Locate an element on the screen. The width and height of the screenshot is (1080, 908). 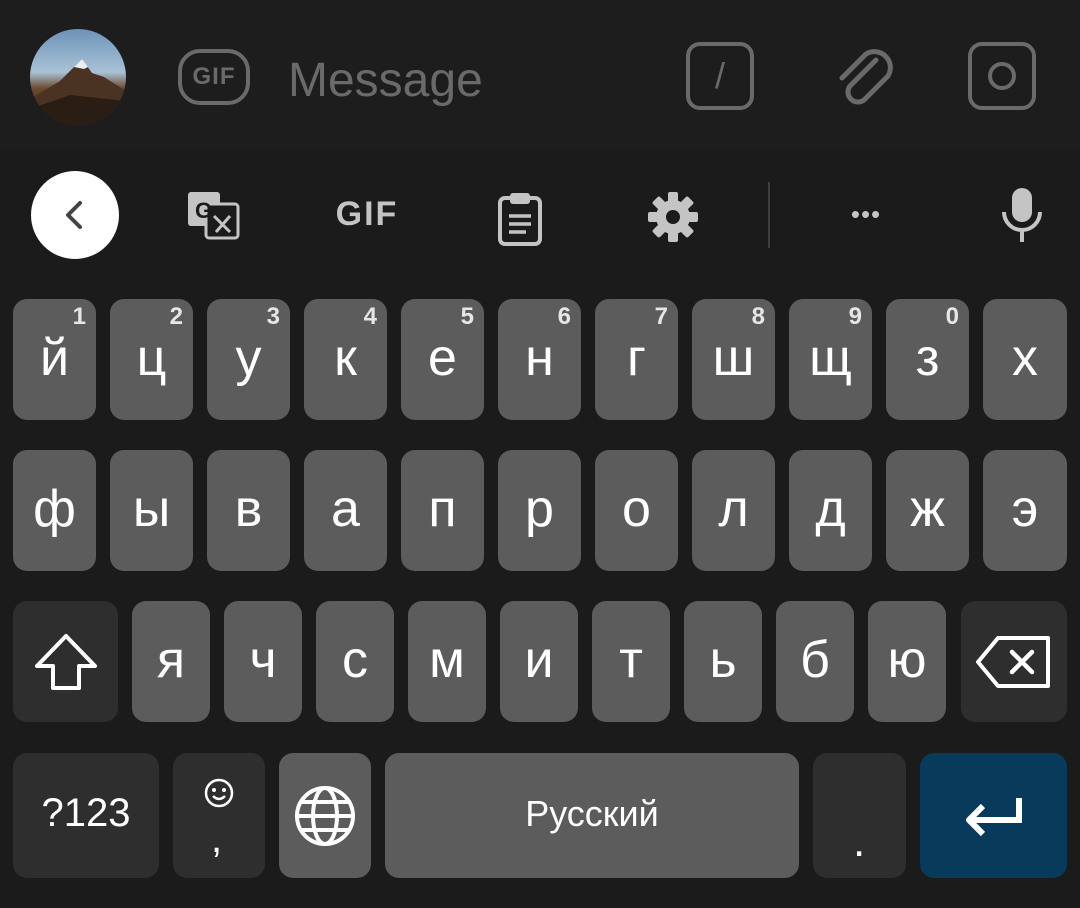
enter-key is located at coordinates (993, 815).